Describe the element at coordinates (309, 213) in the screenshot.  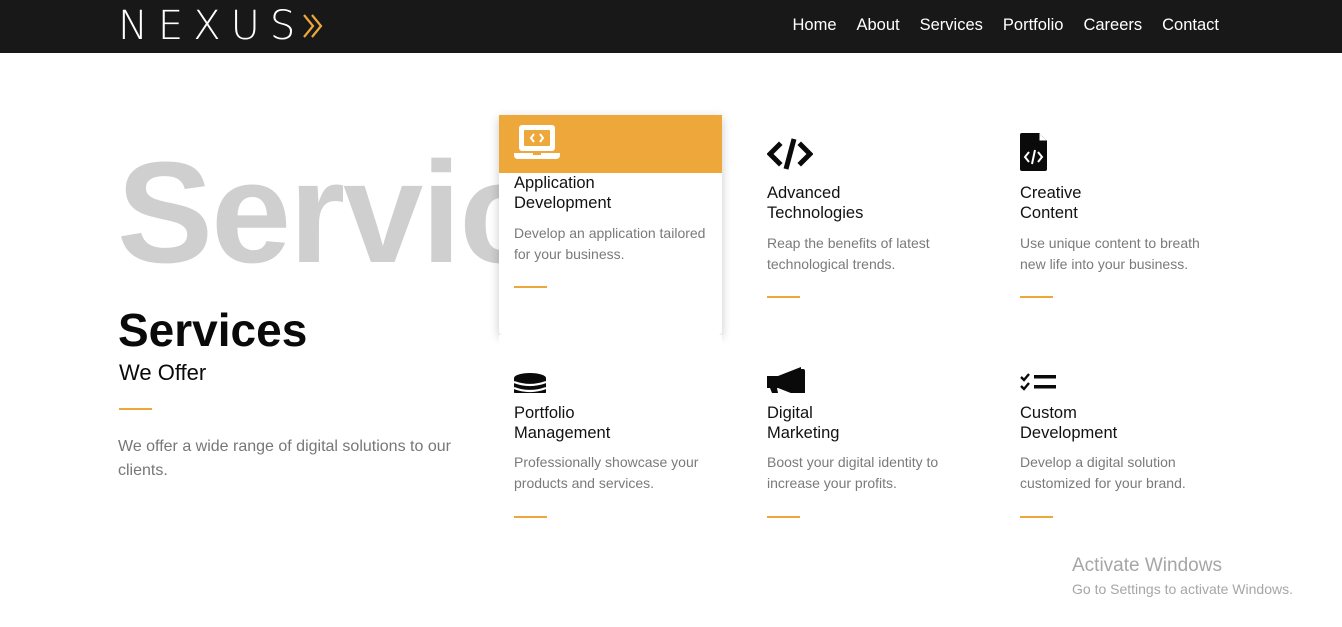
I see `background-heading-text: Services` at that location.